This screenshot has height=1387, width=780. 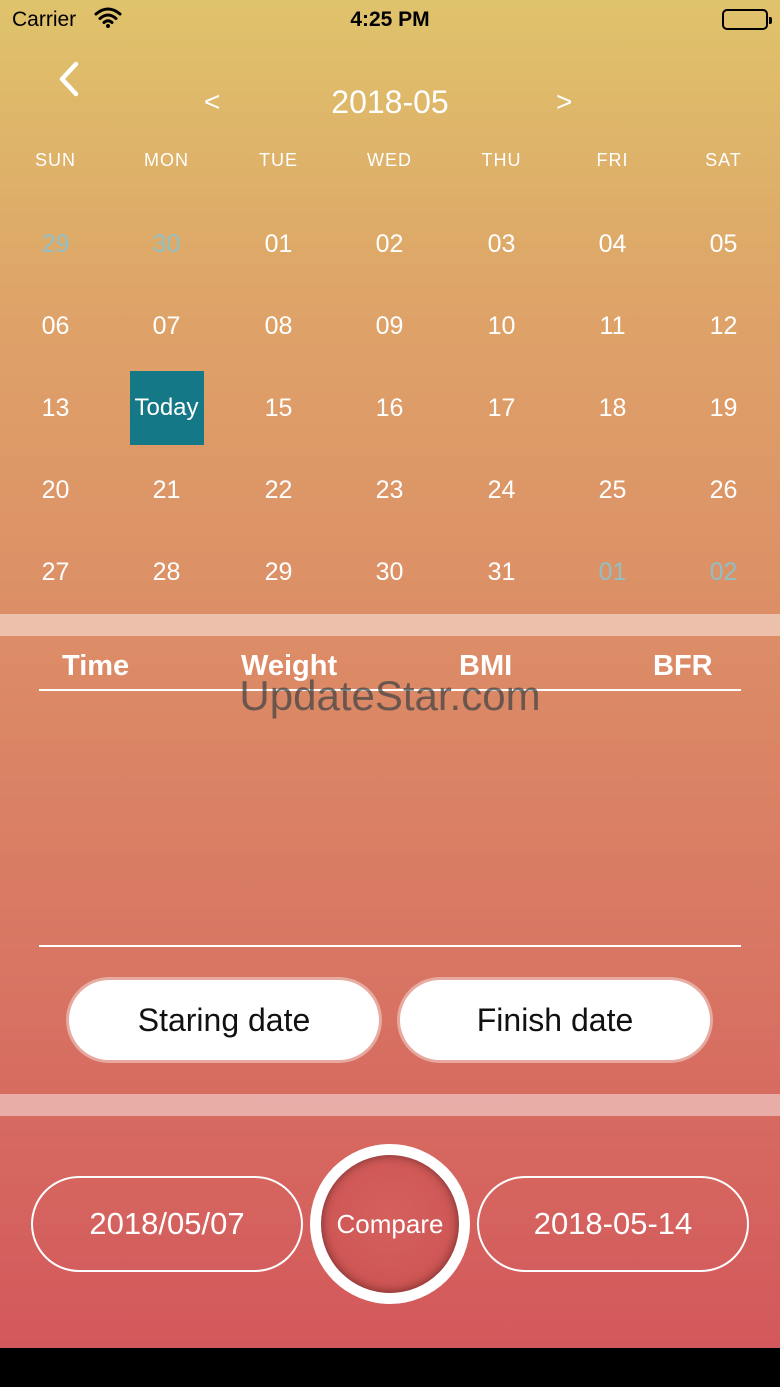 I want to click on weekday-label: SUN, so click(x=55, y=160).